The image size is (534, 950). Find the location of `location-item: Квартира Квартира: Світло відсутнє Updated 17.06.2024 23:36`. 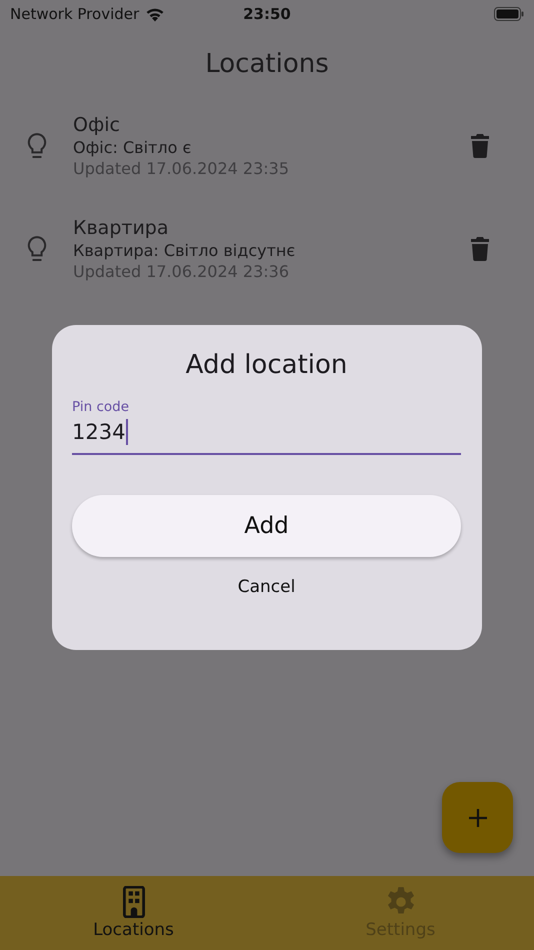

location-item: Квартира Квартира: Світло відсутнє Updated 17.06.2024 23:36 is located at coordinates (267, 248).